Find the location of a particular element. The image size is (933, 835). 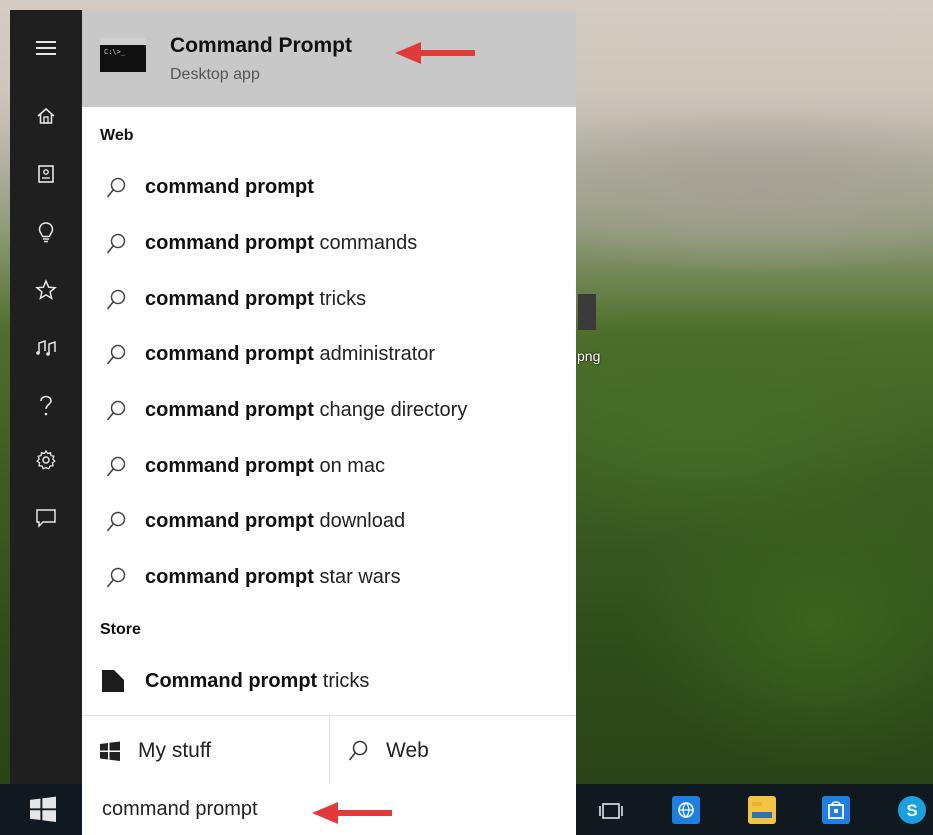

my-stuff-label: My stuff is located at coordinates (175, 750).